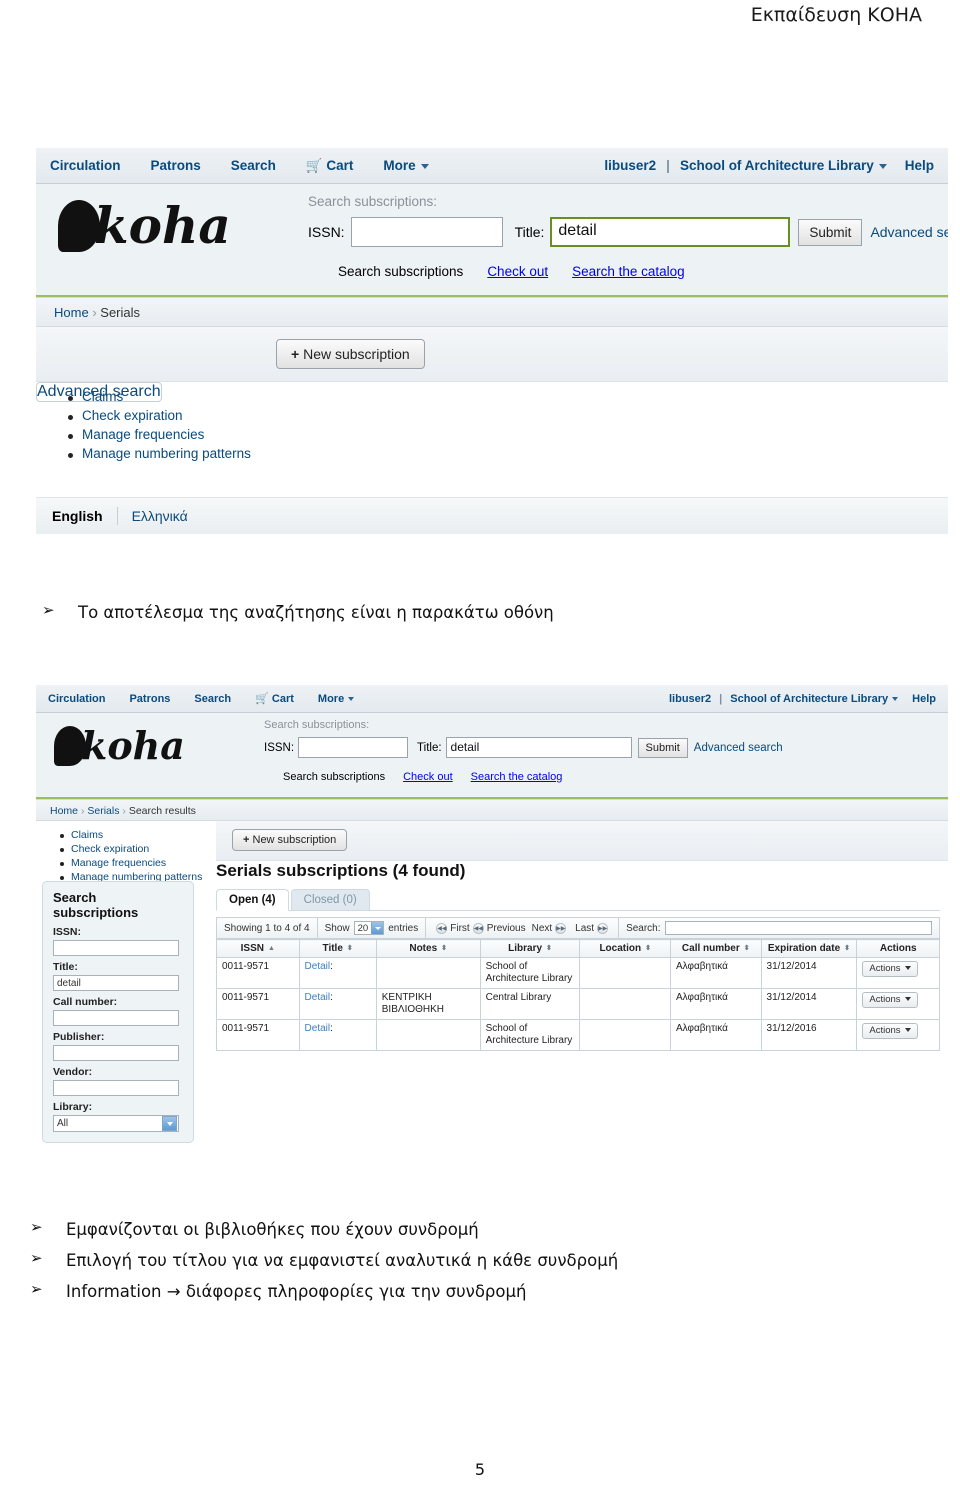  What do you see at coordinates (116, 1088) in the screenshot?
I see `panel-input-vendor` at bounding box center [116, 1088].